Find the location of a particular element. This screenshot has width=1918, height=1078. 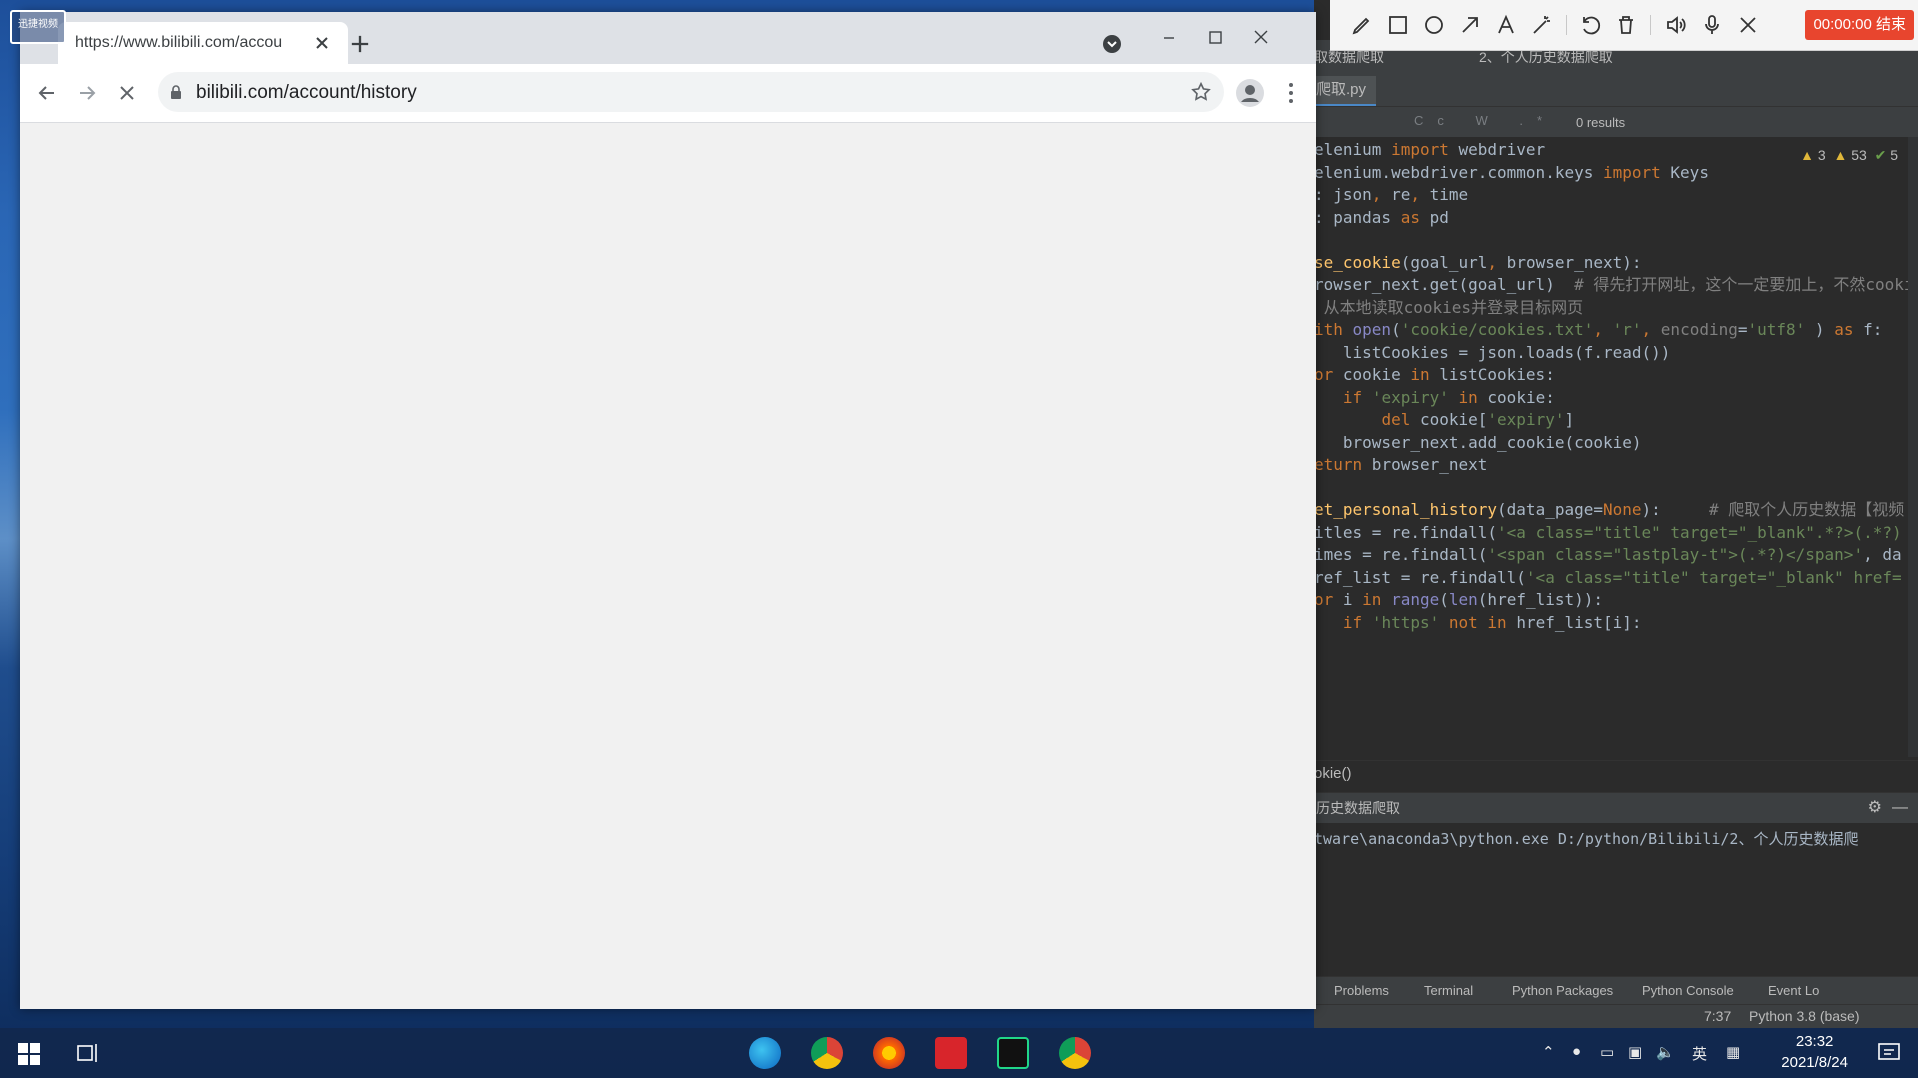

ime-indicator: 英 is located at coordinates (1699, 1053).